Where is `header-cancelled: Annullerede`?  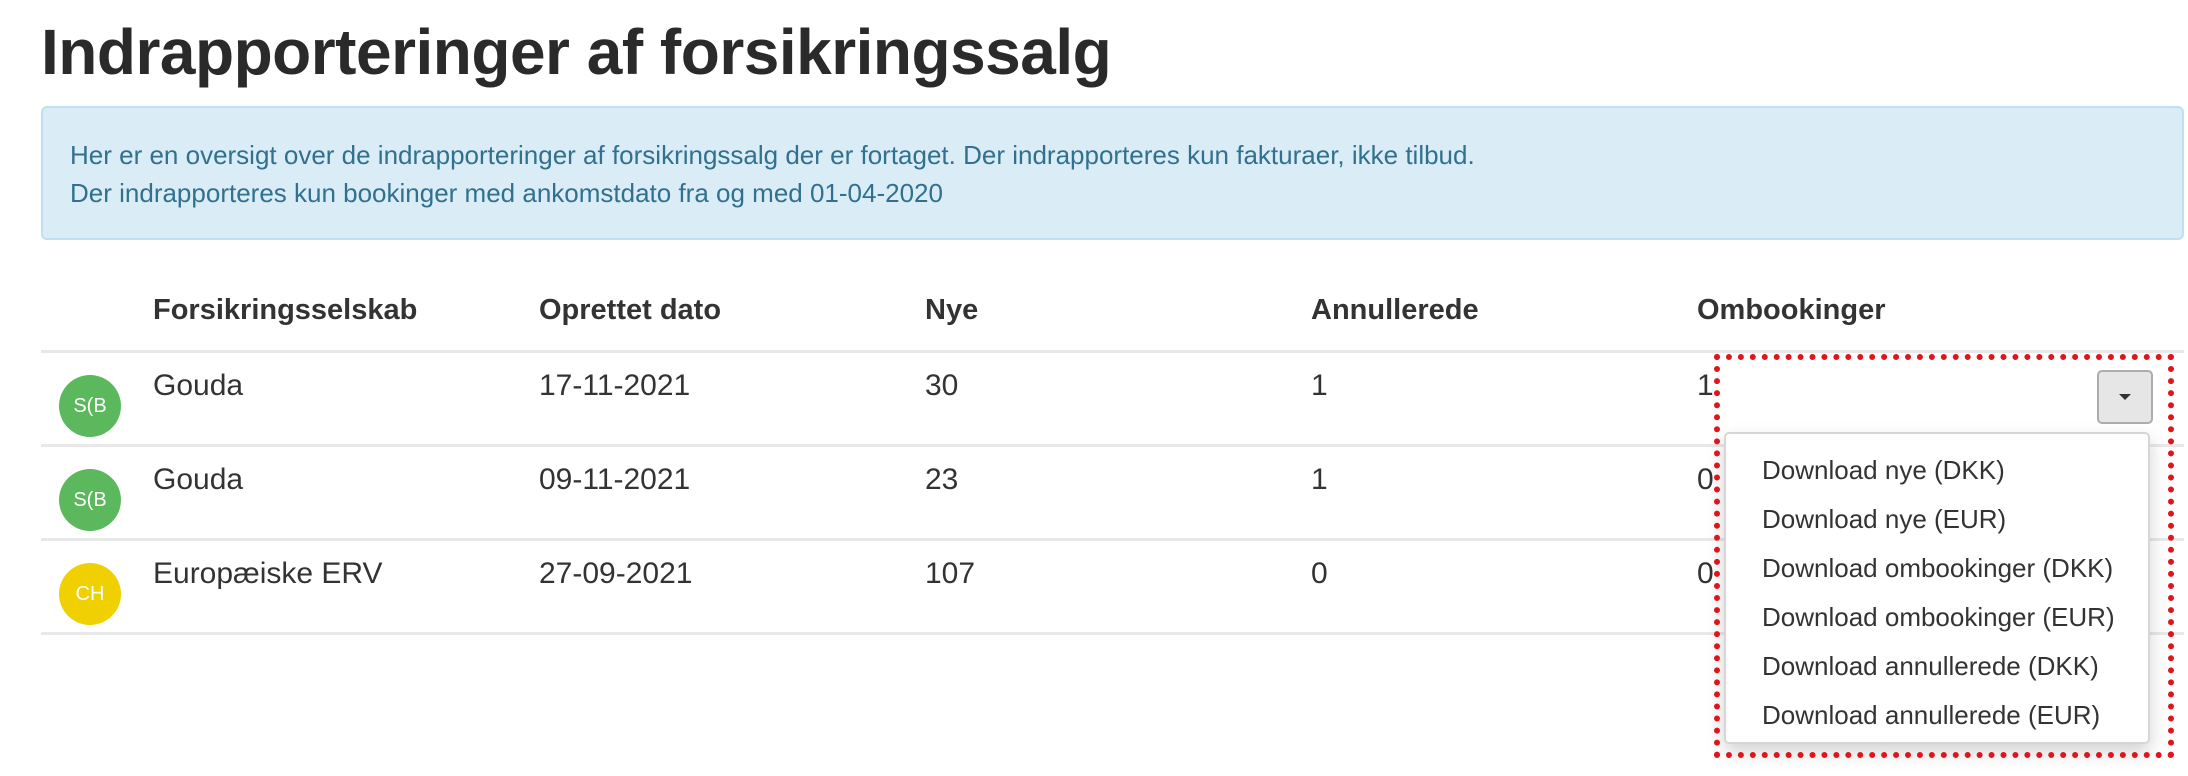 header-cancelled: Annullerede is located at coordinates (1395, 310).